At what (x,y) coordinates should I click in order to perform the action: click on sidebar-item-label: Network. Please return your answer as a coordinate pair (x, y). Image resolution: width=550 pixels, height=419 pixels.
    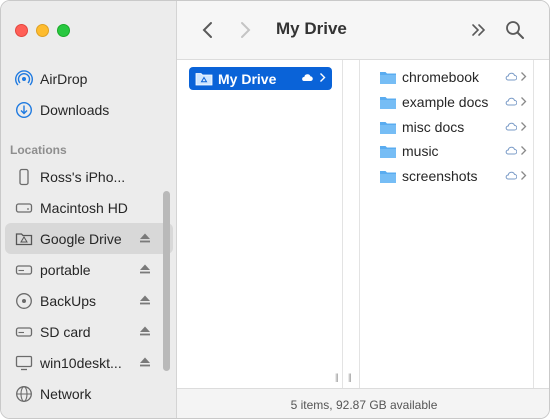
    Looking at the image, I should click on (66, 393).